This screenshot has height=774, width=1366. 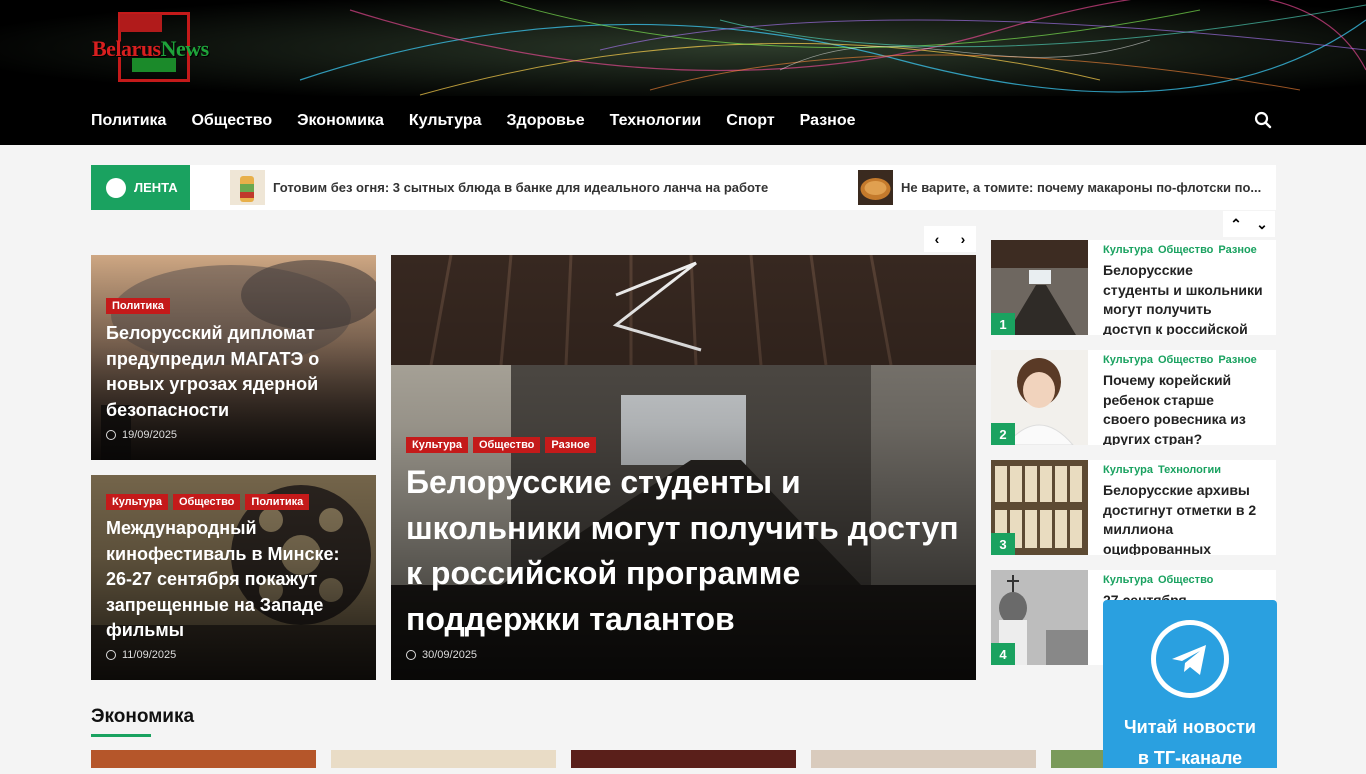 What do you see at coordinates (149, 655) in the screenshot?
I see `card-date-text: 11/09/2025` at bounding box center [149, 655].